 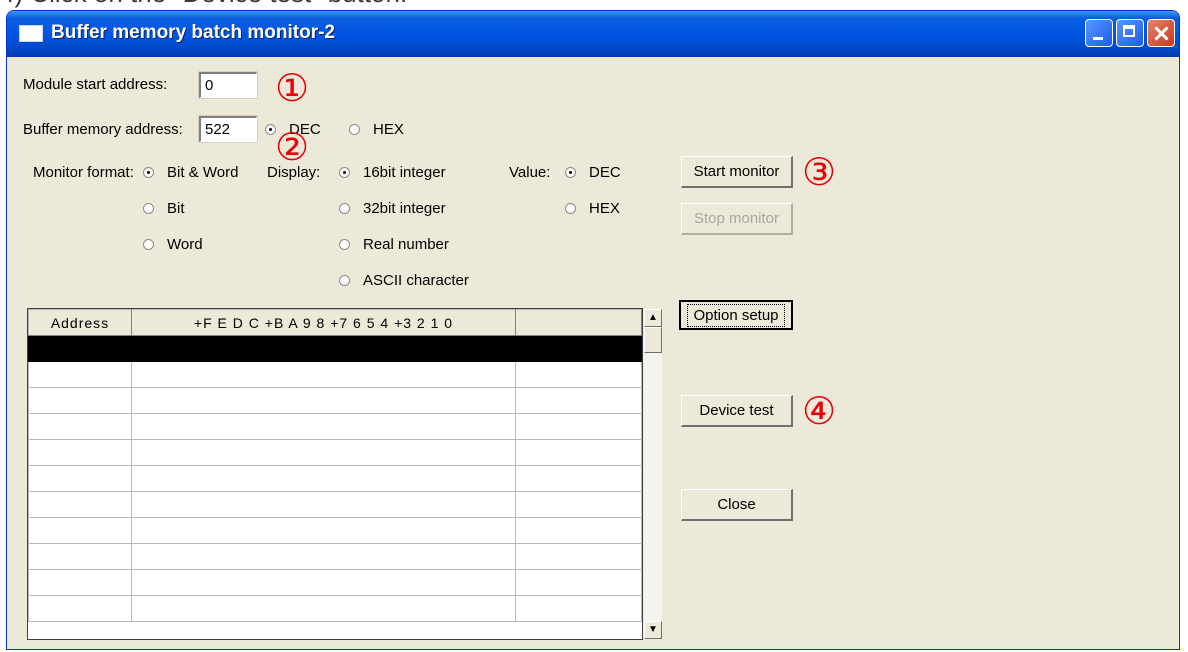 I want to click on module-start-address-input: 0, so click(x=228, y=85).